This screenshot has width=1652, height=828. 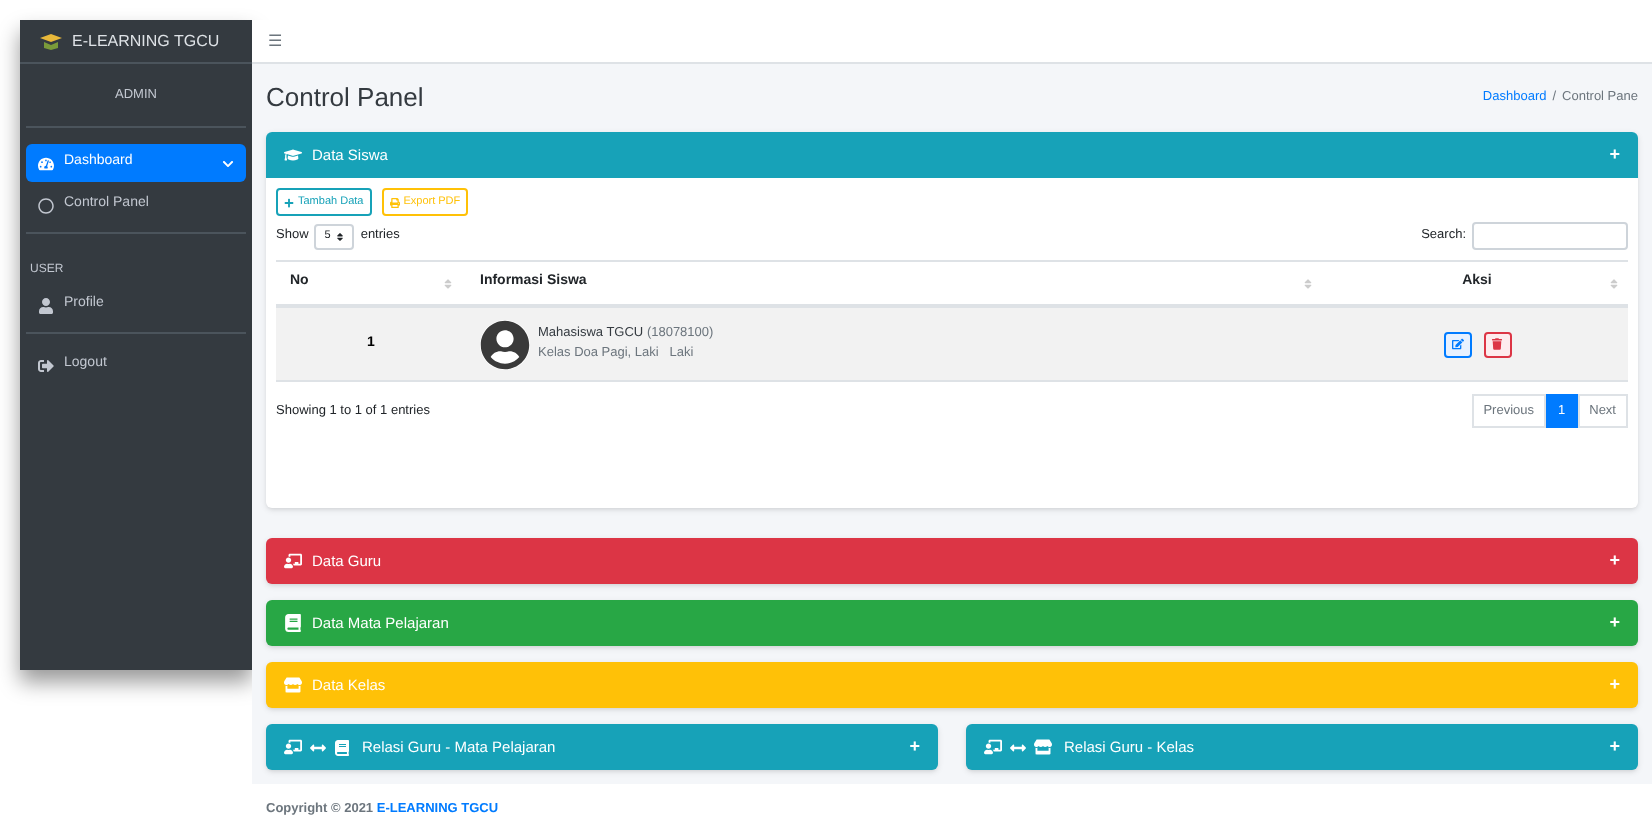 I want to click on edit-button, so click(x=1457, y=344).